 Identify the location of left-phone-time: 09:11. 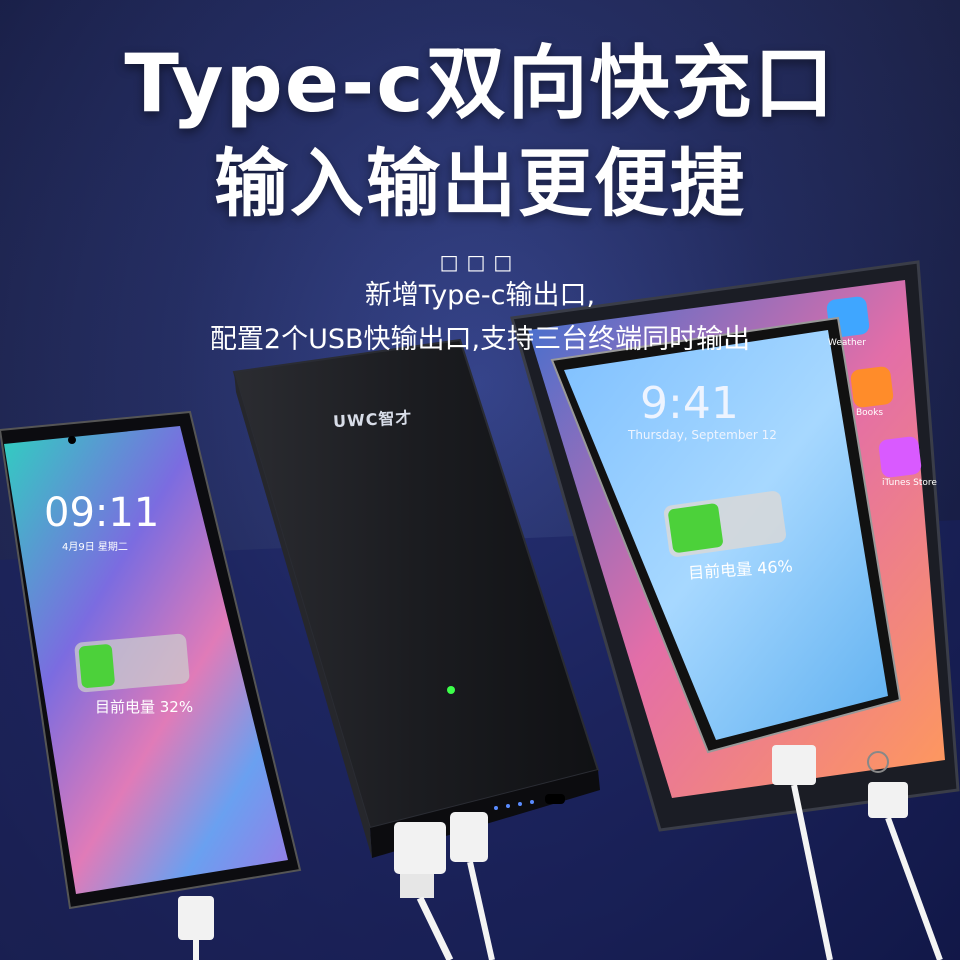
(102, 513).